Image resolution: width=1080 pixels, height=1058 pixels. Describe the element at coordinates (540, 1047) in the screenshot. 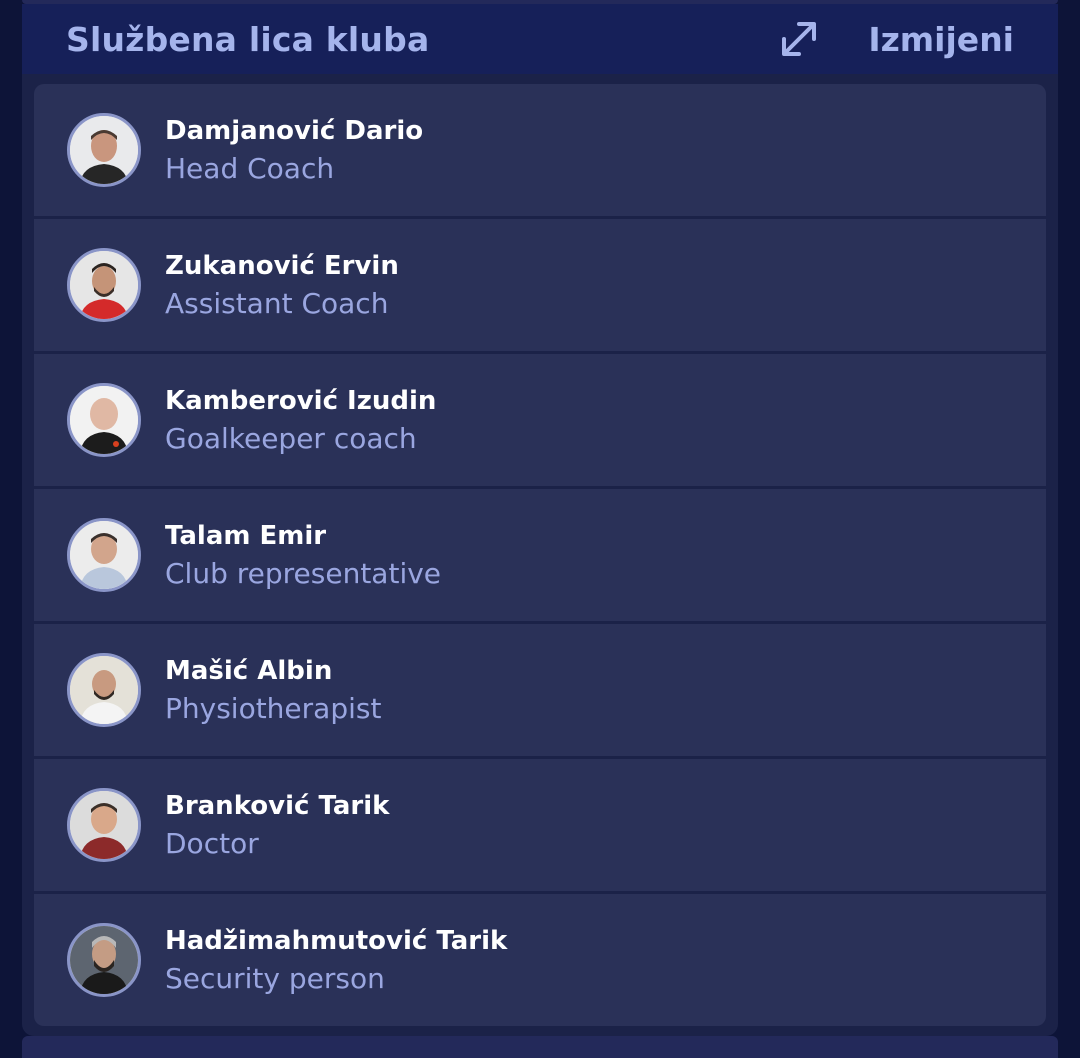

I see `bottom-strip` at that location.